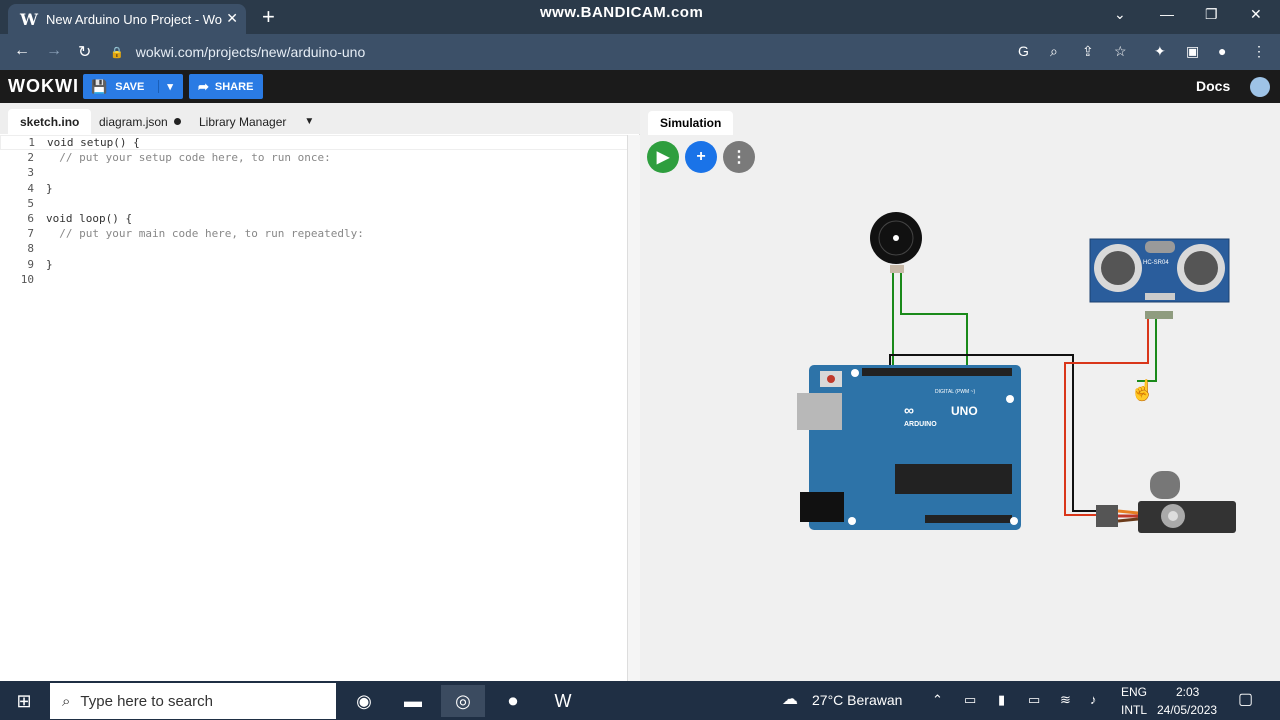  Describe the element at coordinates (29, 19) in the screenshot. I see `wokwi-favicon-icon: W` at that location.